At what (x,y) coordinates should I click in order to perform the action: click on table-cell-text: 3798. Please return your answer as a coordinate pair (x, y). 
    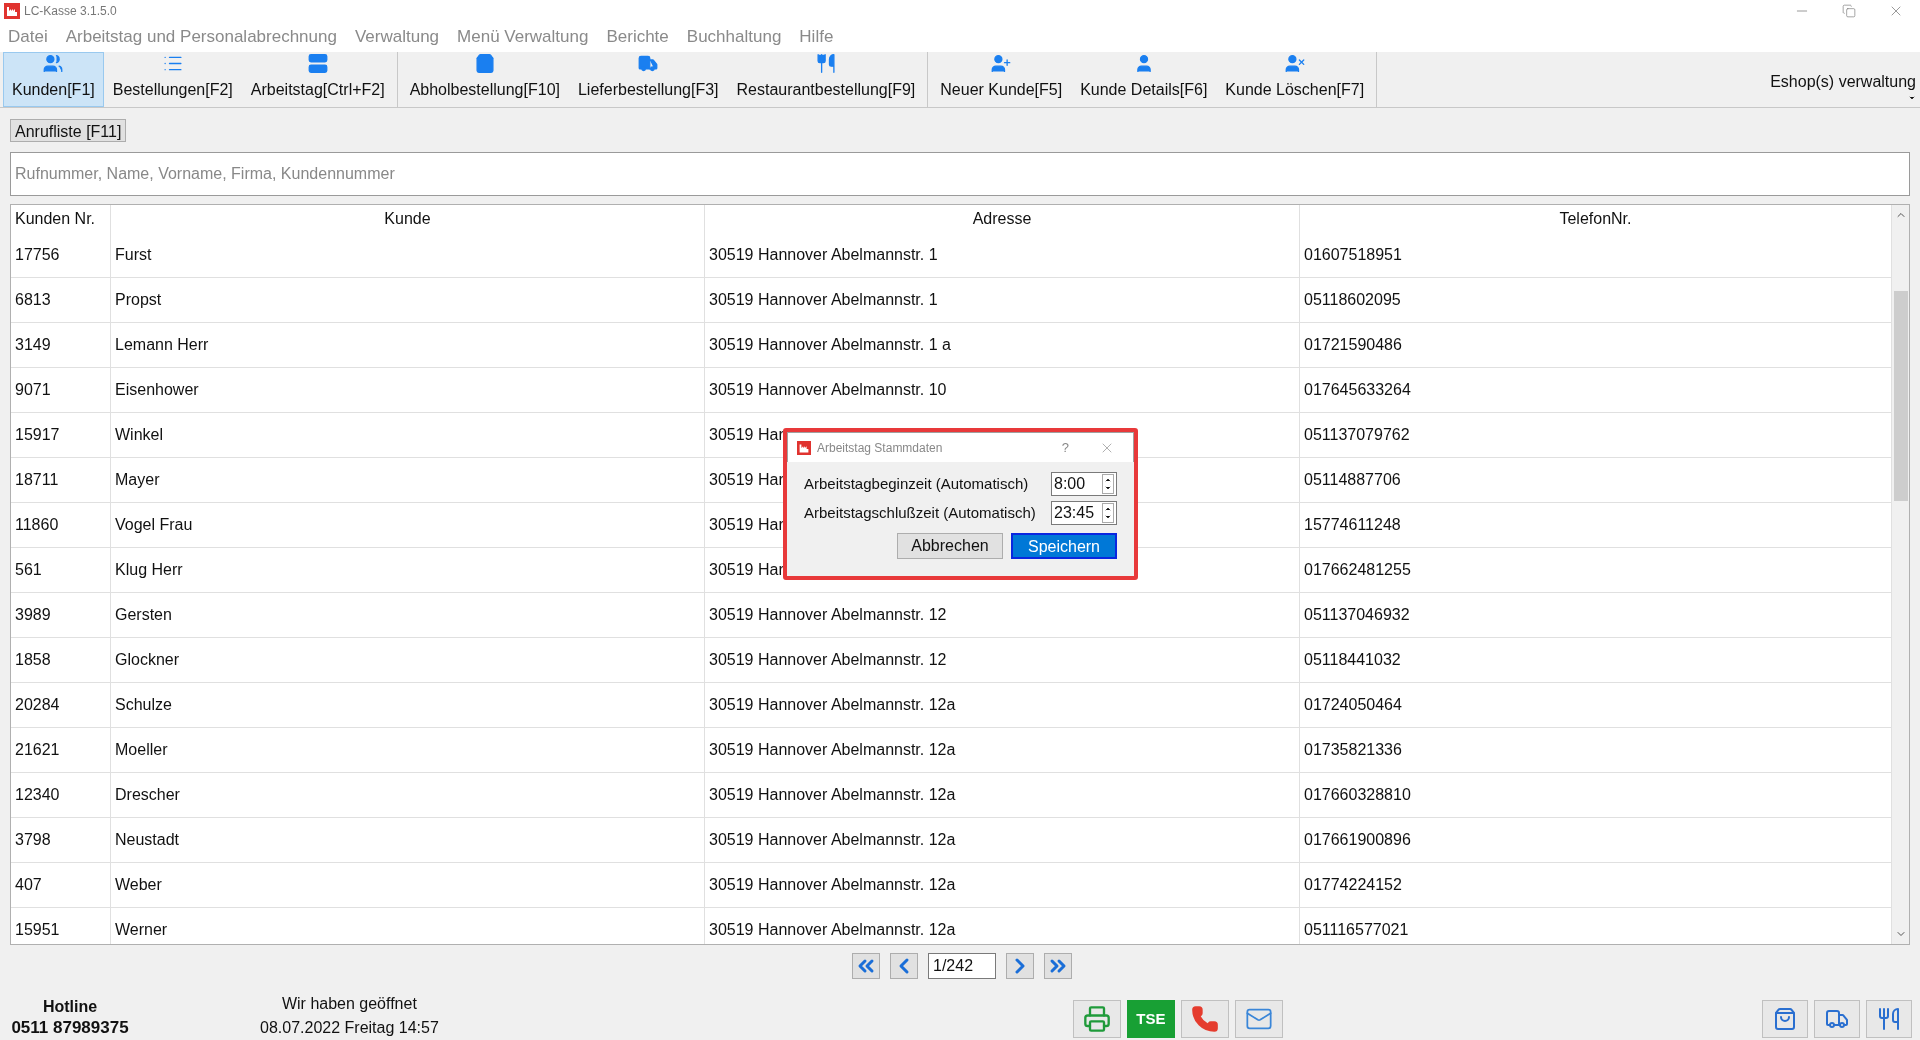
    Looking at the image, I should click on (33, 840).